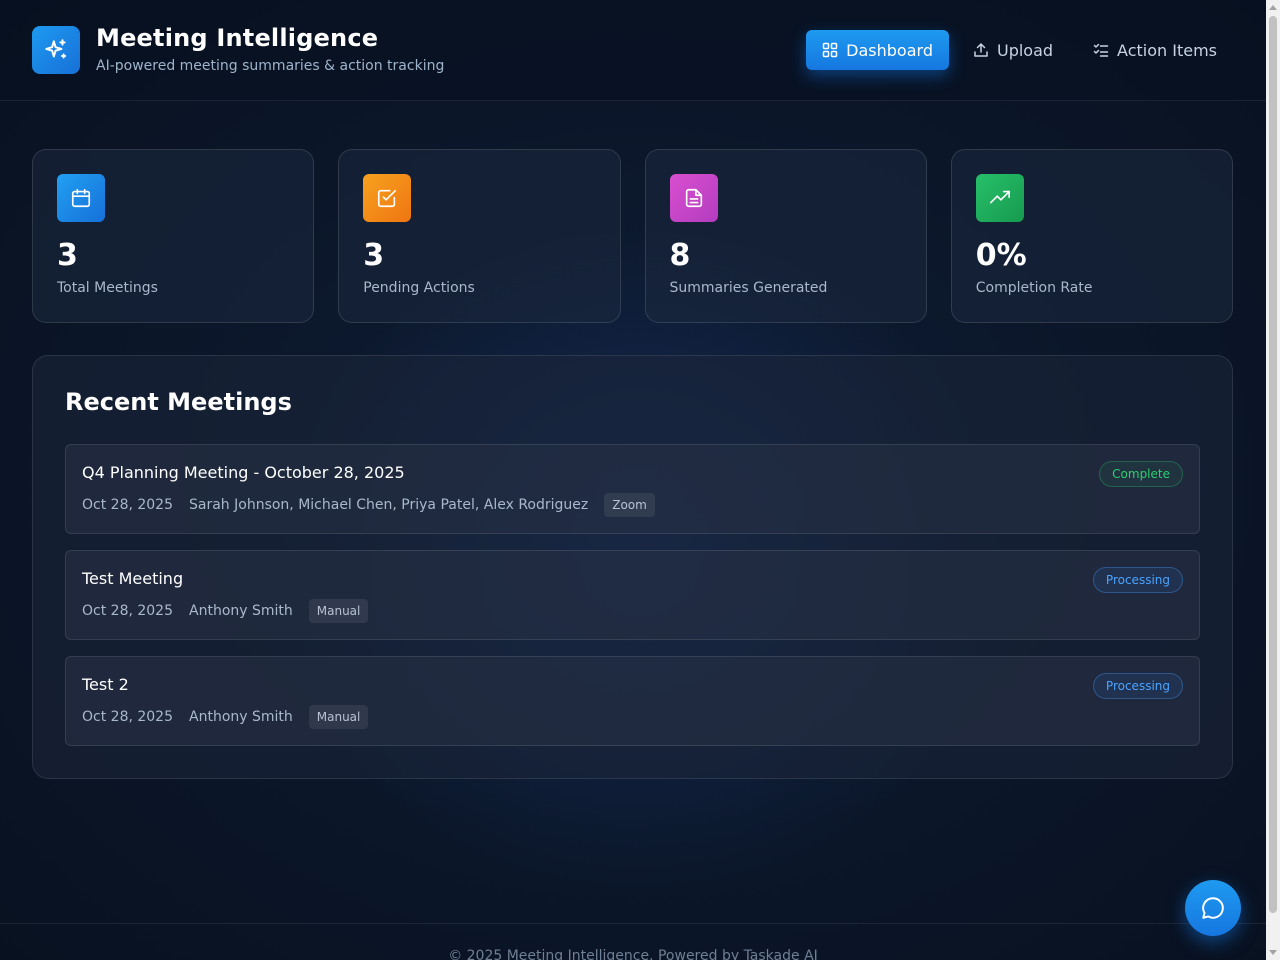  What do you see at coordinates (999, 198) in the screenshot?
I see `trending-up-icon` at bounding box center [999, 198].